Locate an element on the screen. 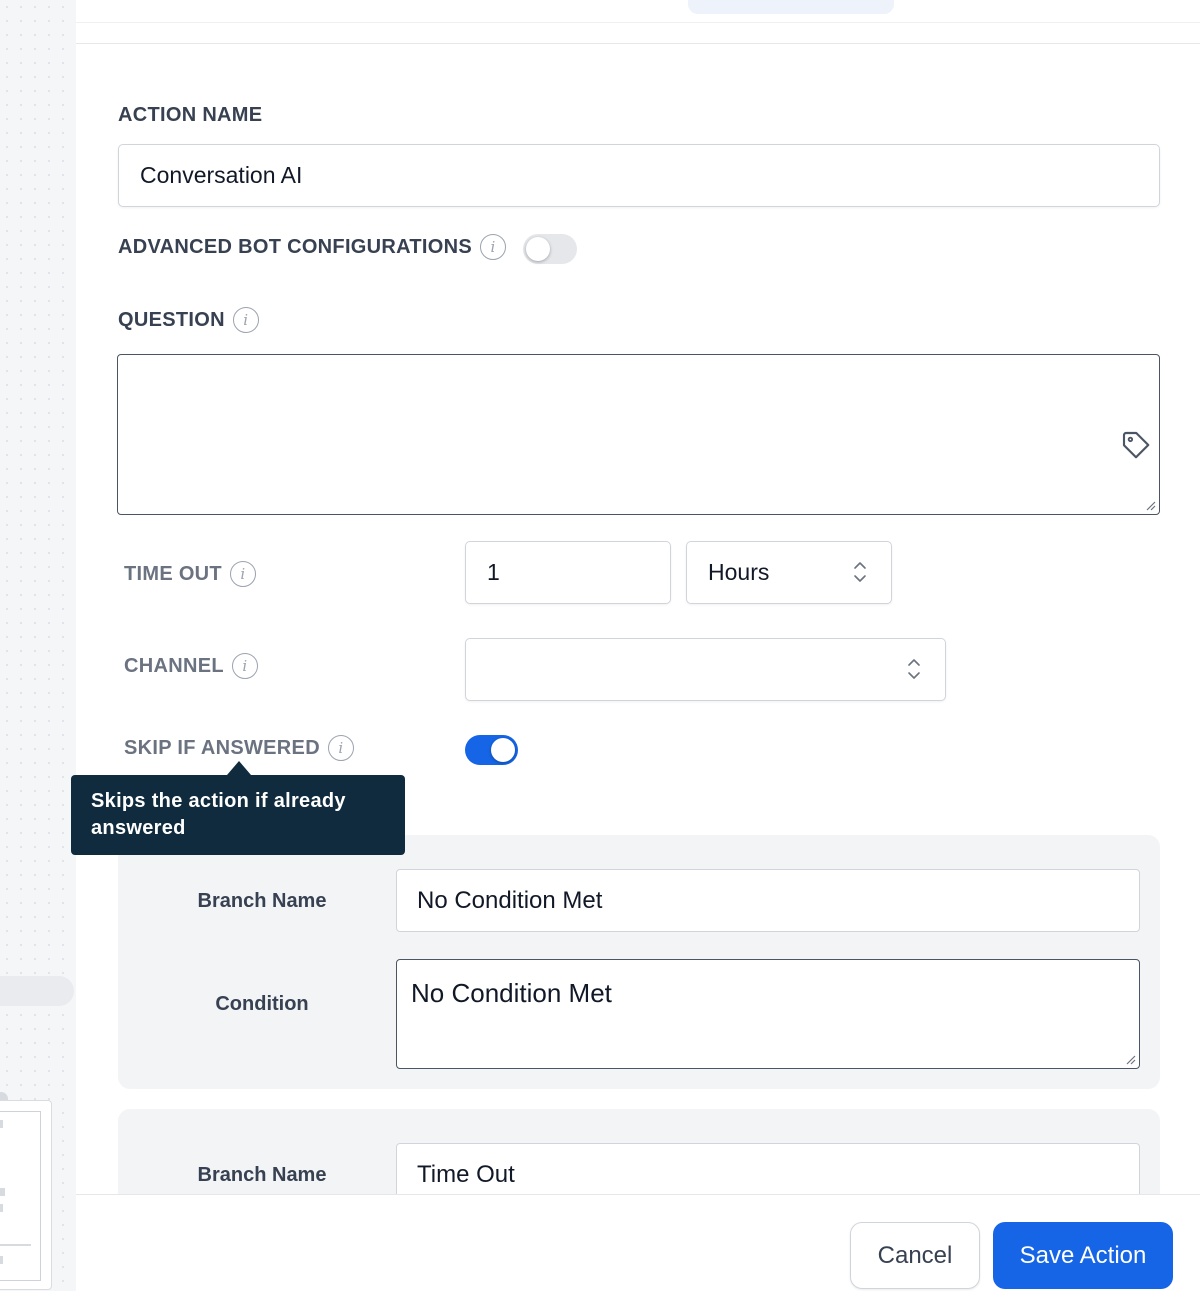 The width and height of the screenshot is (1200, 1291). action-name-value: Conversation AI is located at coordinates (221, 175).